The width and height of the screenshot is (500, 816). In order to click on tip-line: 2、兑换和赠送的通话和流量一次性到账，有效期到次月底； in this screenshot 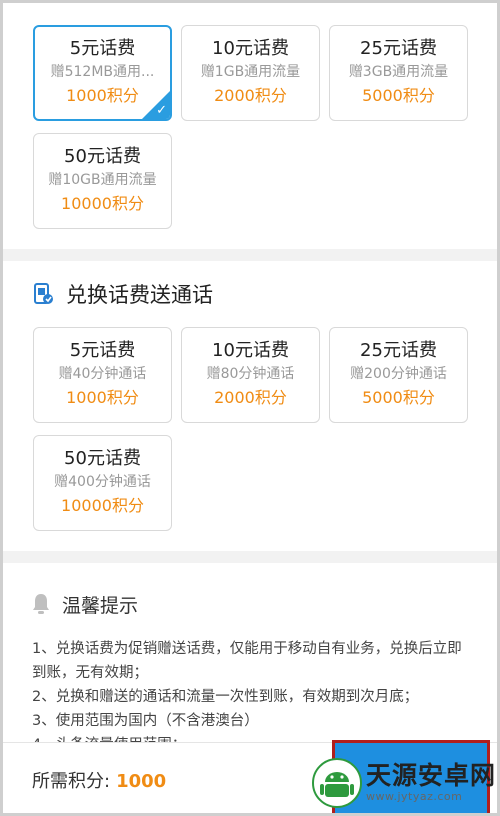, I will do `click(225, 697)`.